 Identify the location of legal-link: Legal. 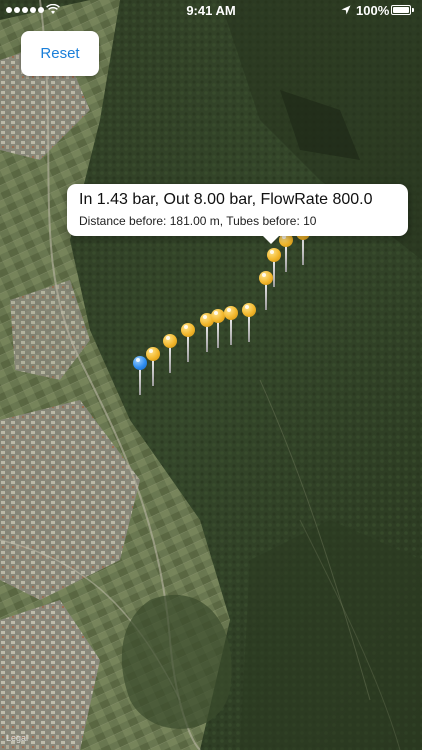
(17, 738).